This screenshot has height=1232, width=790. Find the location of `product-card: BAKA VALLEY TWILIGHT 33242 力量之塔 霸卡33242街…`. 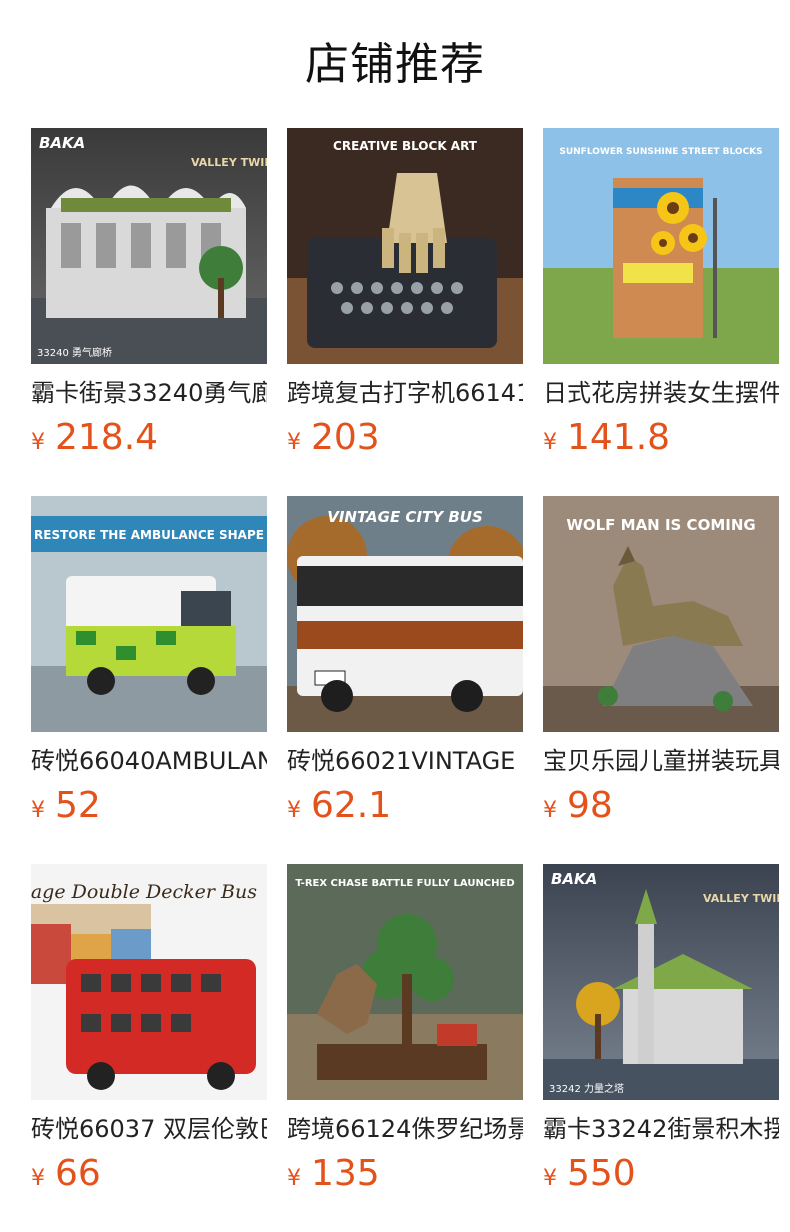

product-card: BAKA VALLEY TWILIGHT 33242 力量之塔 霸卡33242街… is located at coordinates (661, 1029).